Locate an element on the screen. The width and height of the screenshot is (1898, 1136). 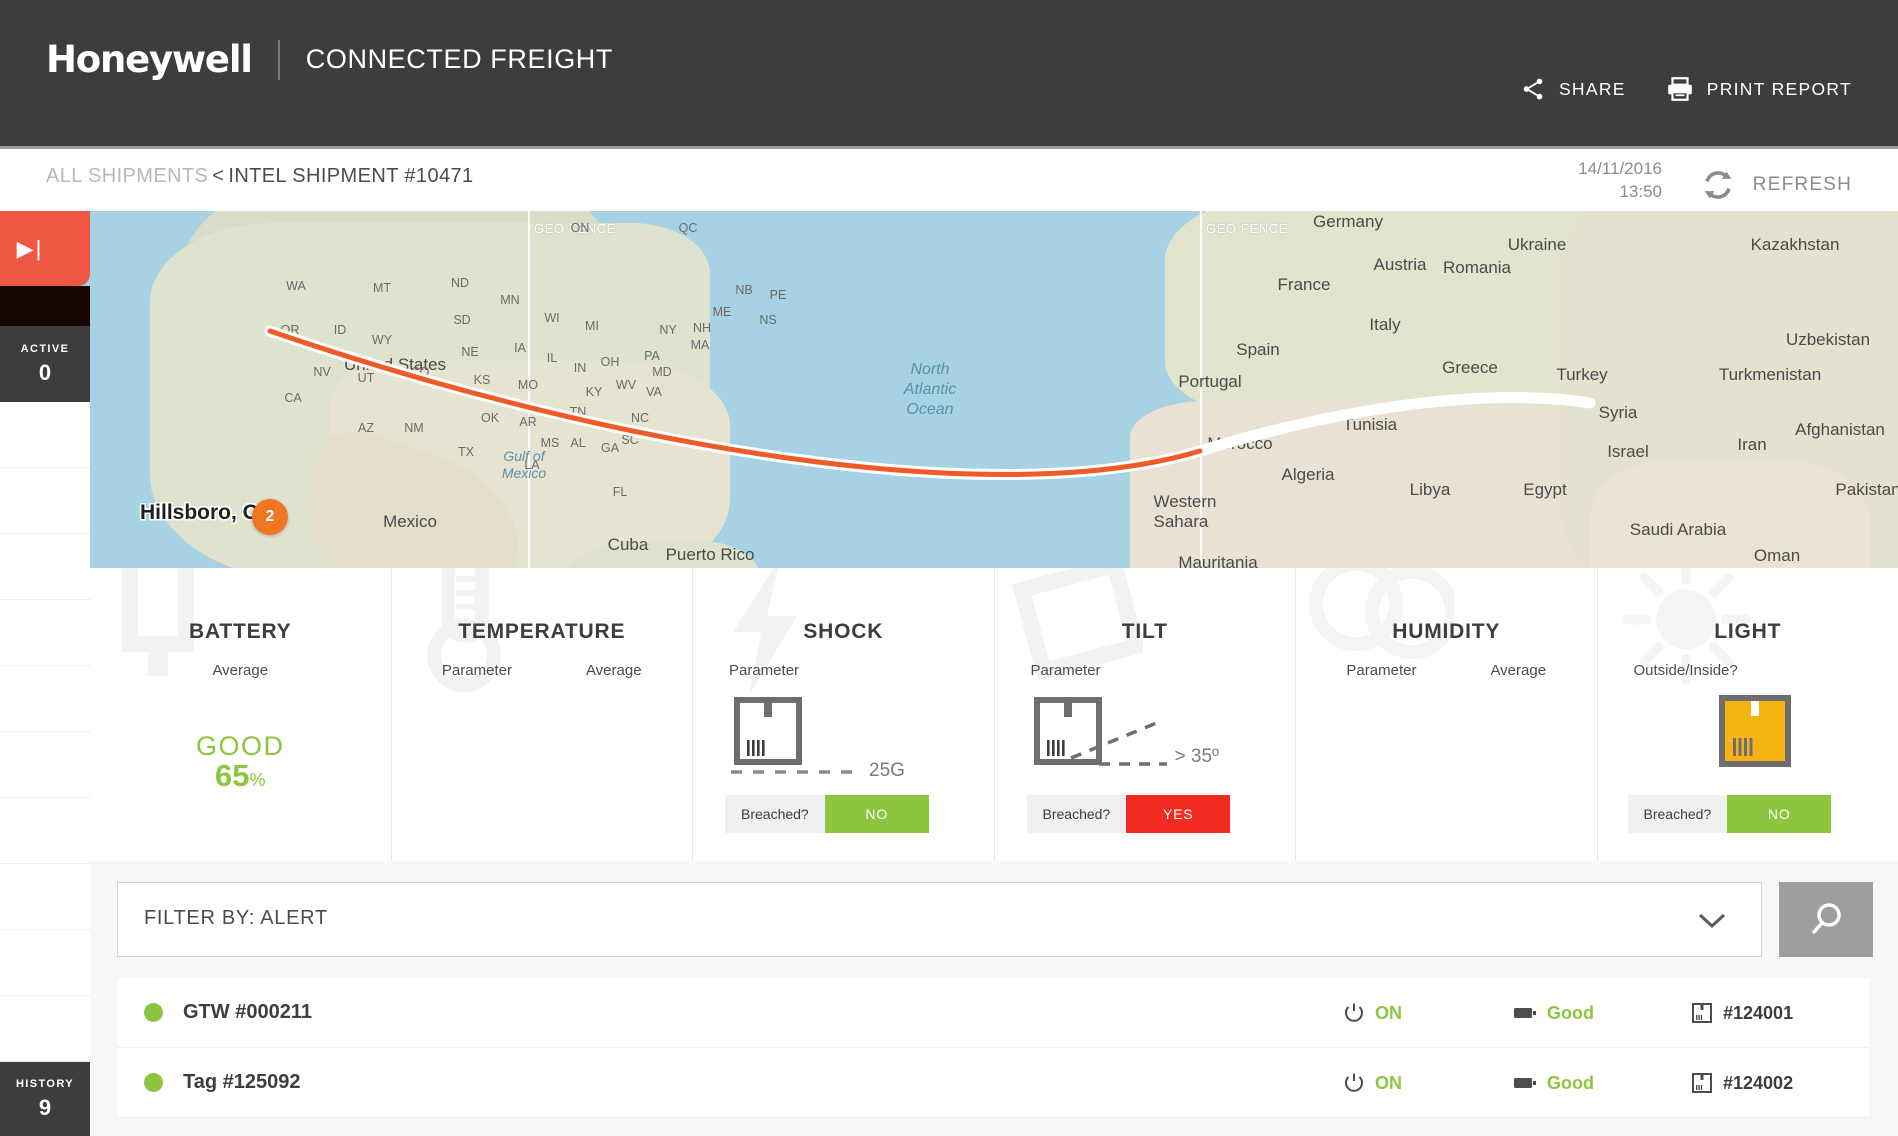
card-title: SHOCK is located at coordinates (843, 631).